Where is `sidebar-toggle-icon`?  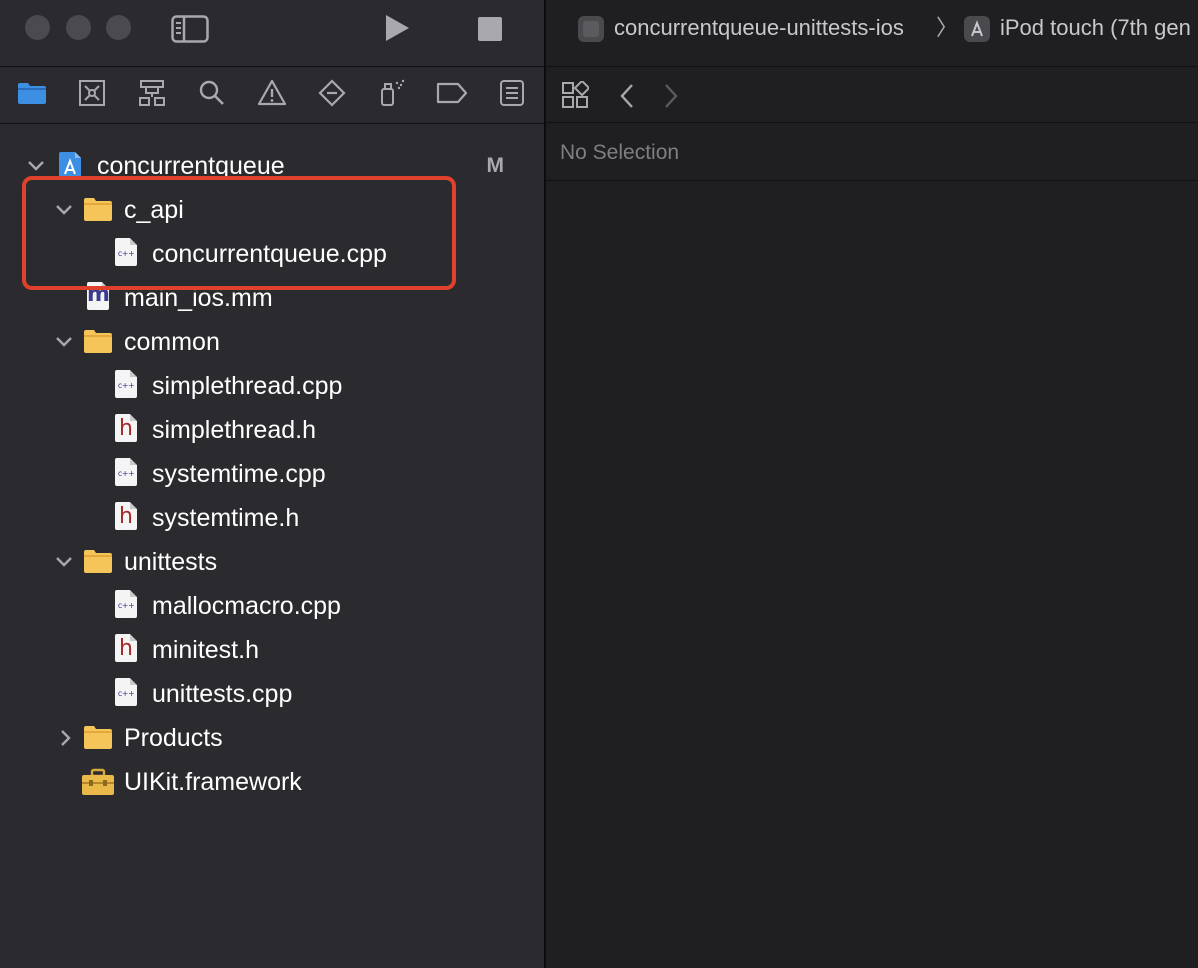
sidebar-toggle-icon is located at coordinates (190, 29).